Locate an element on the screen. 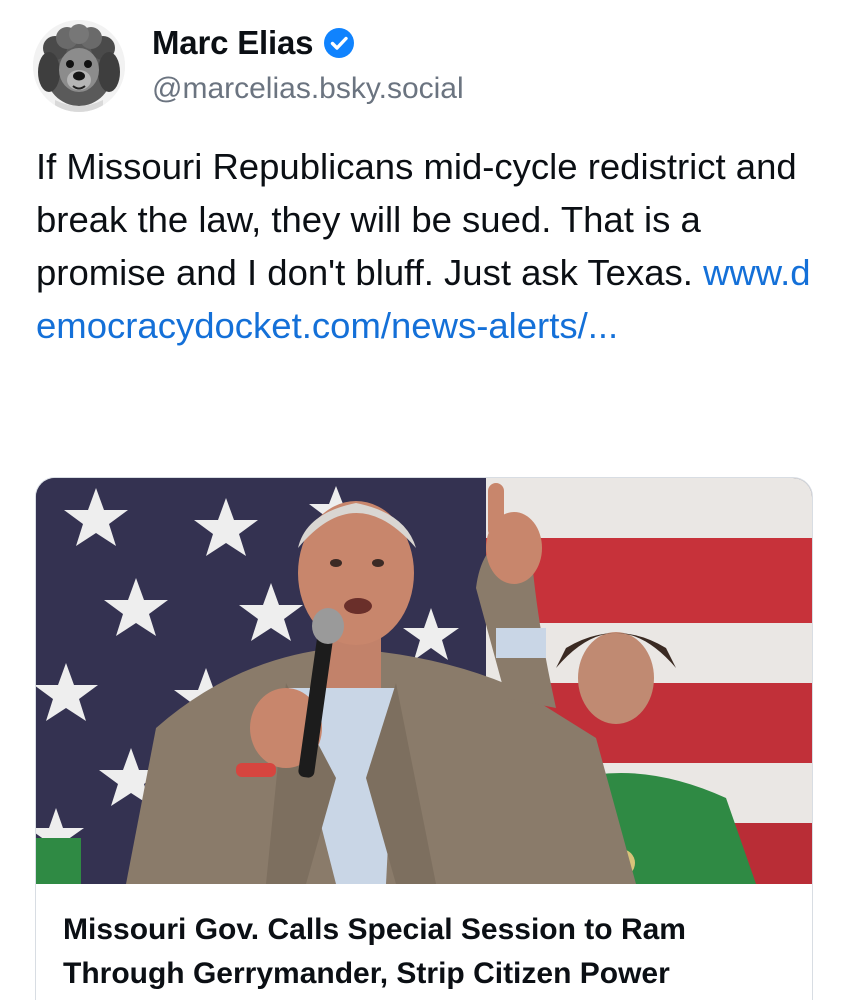 The height and width of the screenshot is (1000, 847). verified-badge-icon is located at coordinates (339, 43).